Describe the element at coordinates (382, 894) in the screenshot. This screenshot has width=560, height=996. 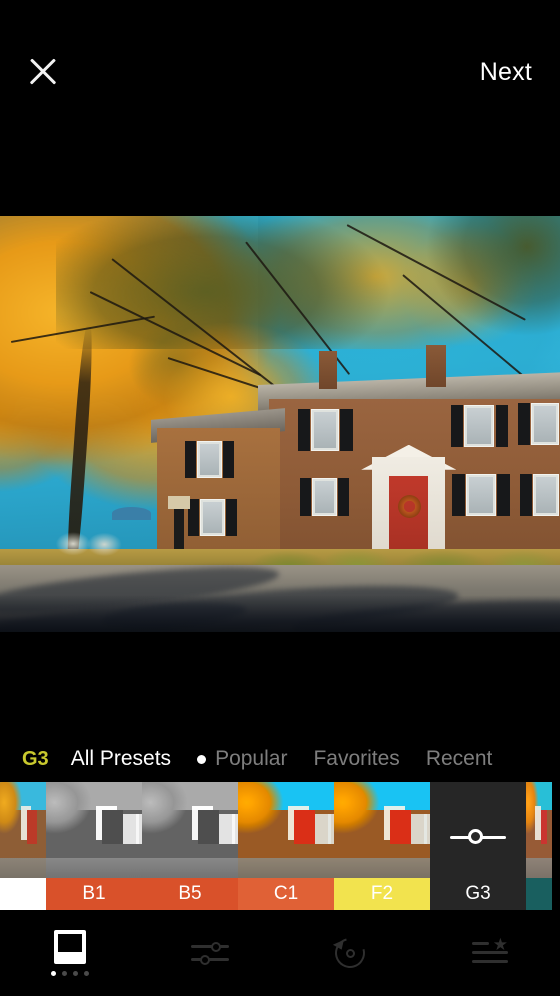
I see `preset-label: F2` at that location.